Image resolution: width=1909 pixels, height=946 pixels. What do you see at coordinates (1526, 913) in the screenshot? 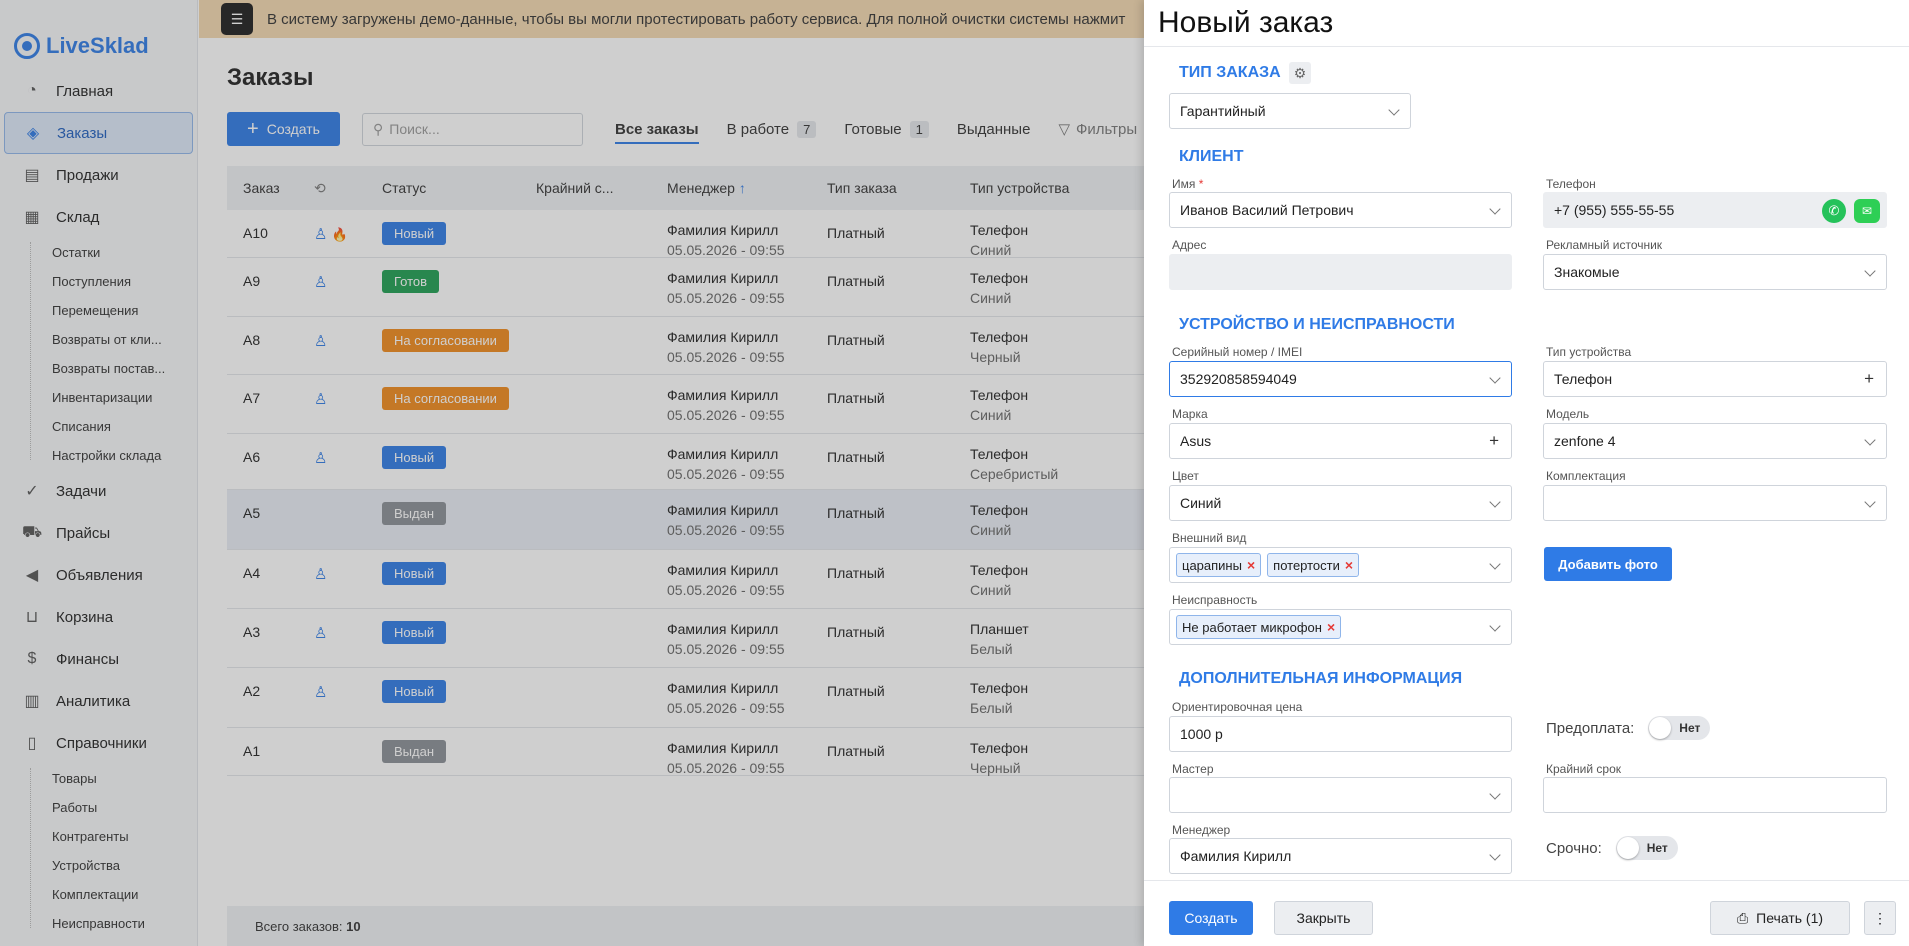
I see `drawer-footer: Создать Закрыть ⎙ Печать (1) ⋮` at bounding box center [1526, 913].